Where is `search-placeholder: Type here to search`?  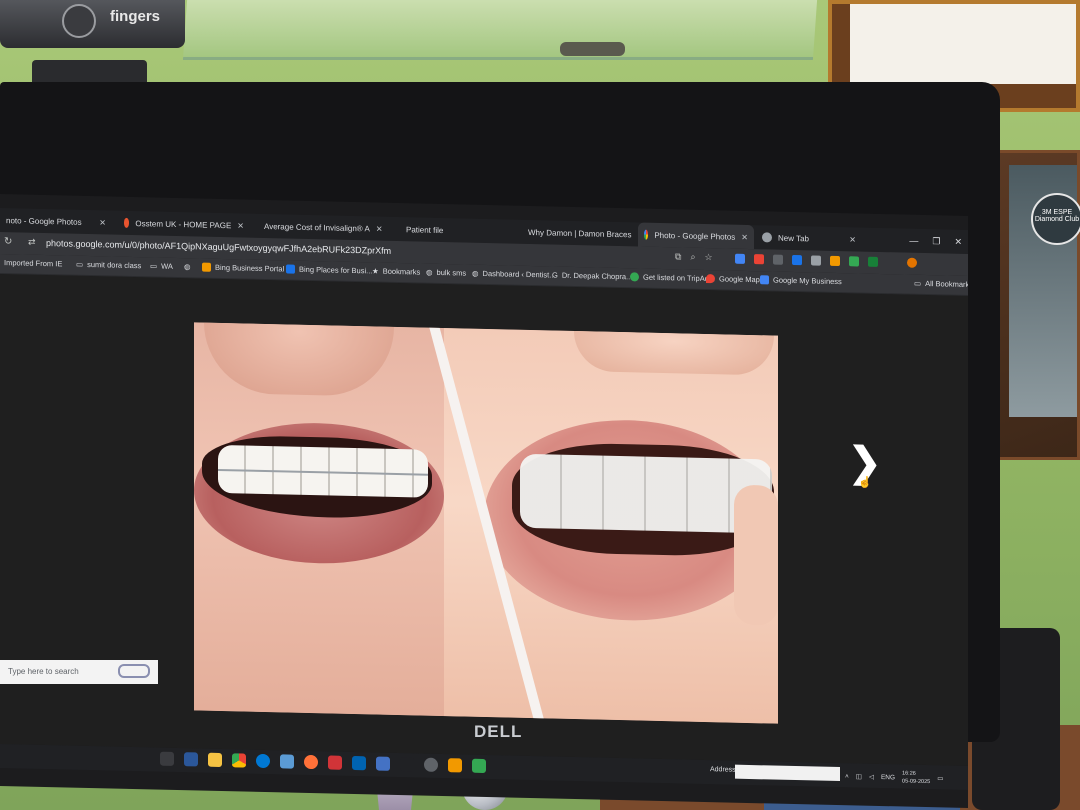
search-placeholder: Type here to search is located at coordinates (43, 671).